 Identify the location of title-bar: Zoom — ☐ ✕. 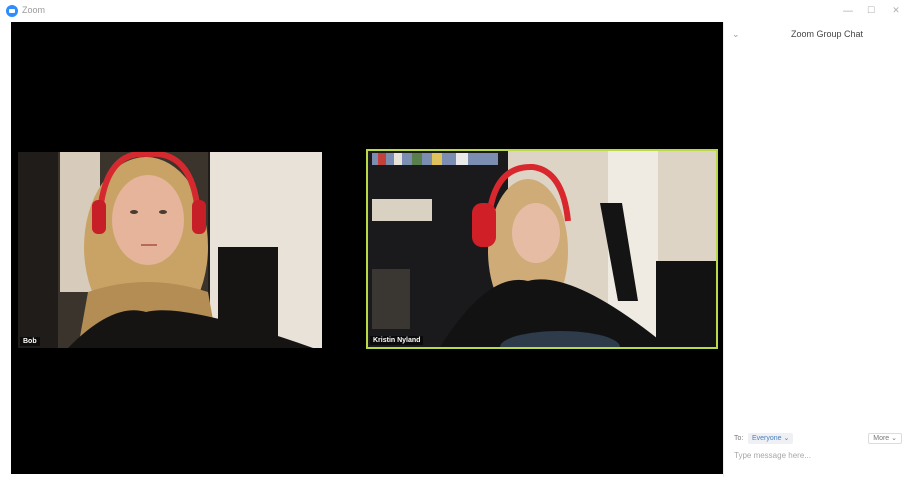
(456, 11).